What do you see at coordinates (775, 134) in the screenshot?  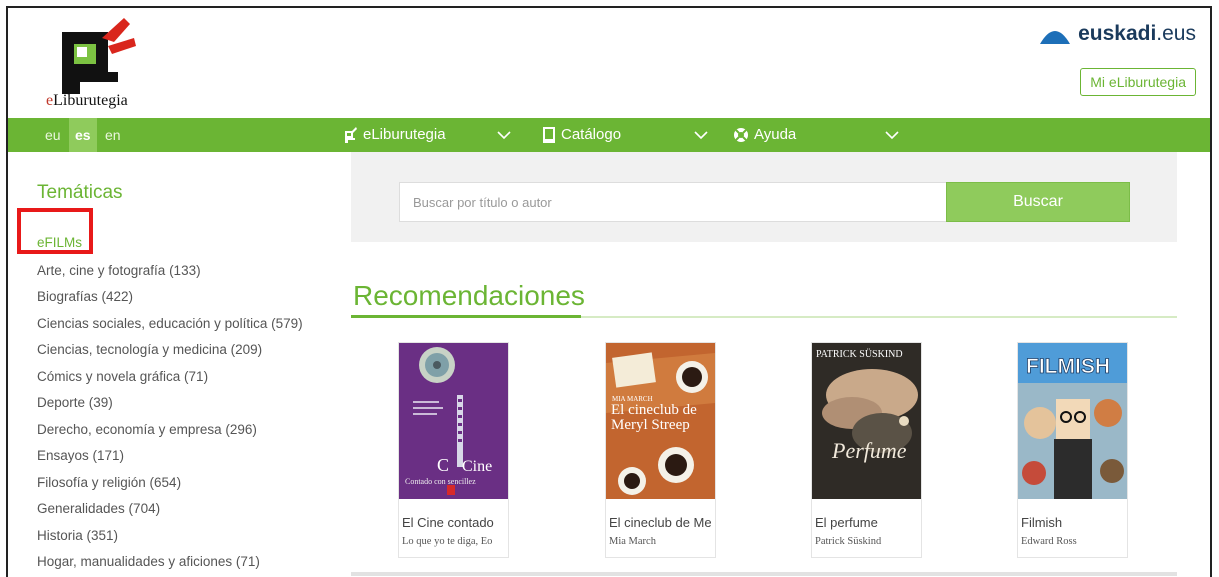 I see `menu-ayuda-label: Ayuda` at bounding box center [775, 134].